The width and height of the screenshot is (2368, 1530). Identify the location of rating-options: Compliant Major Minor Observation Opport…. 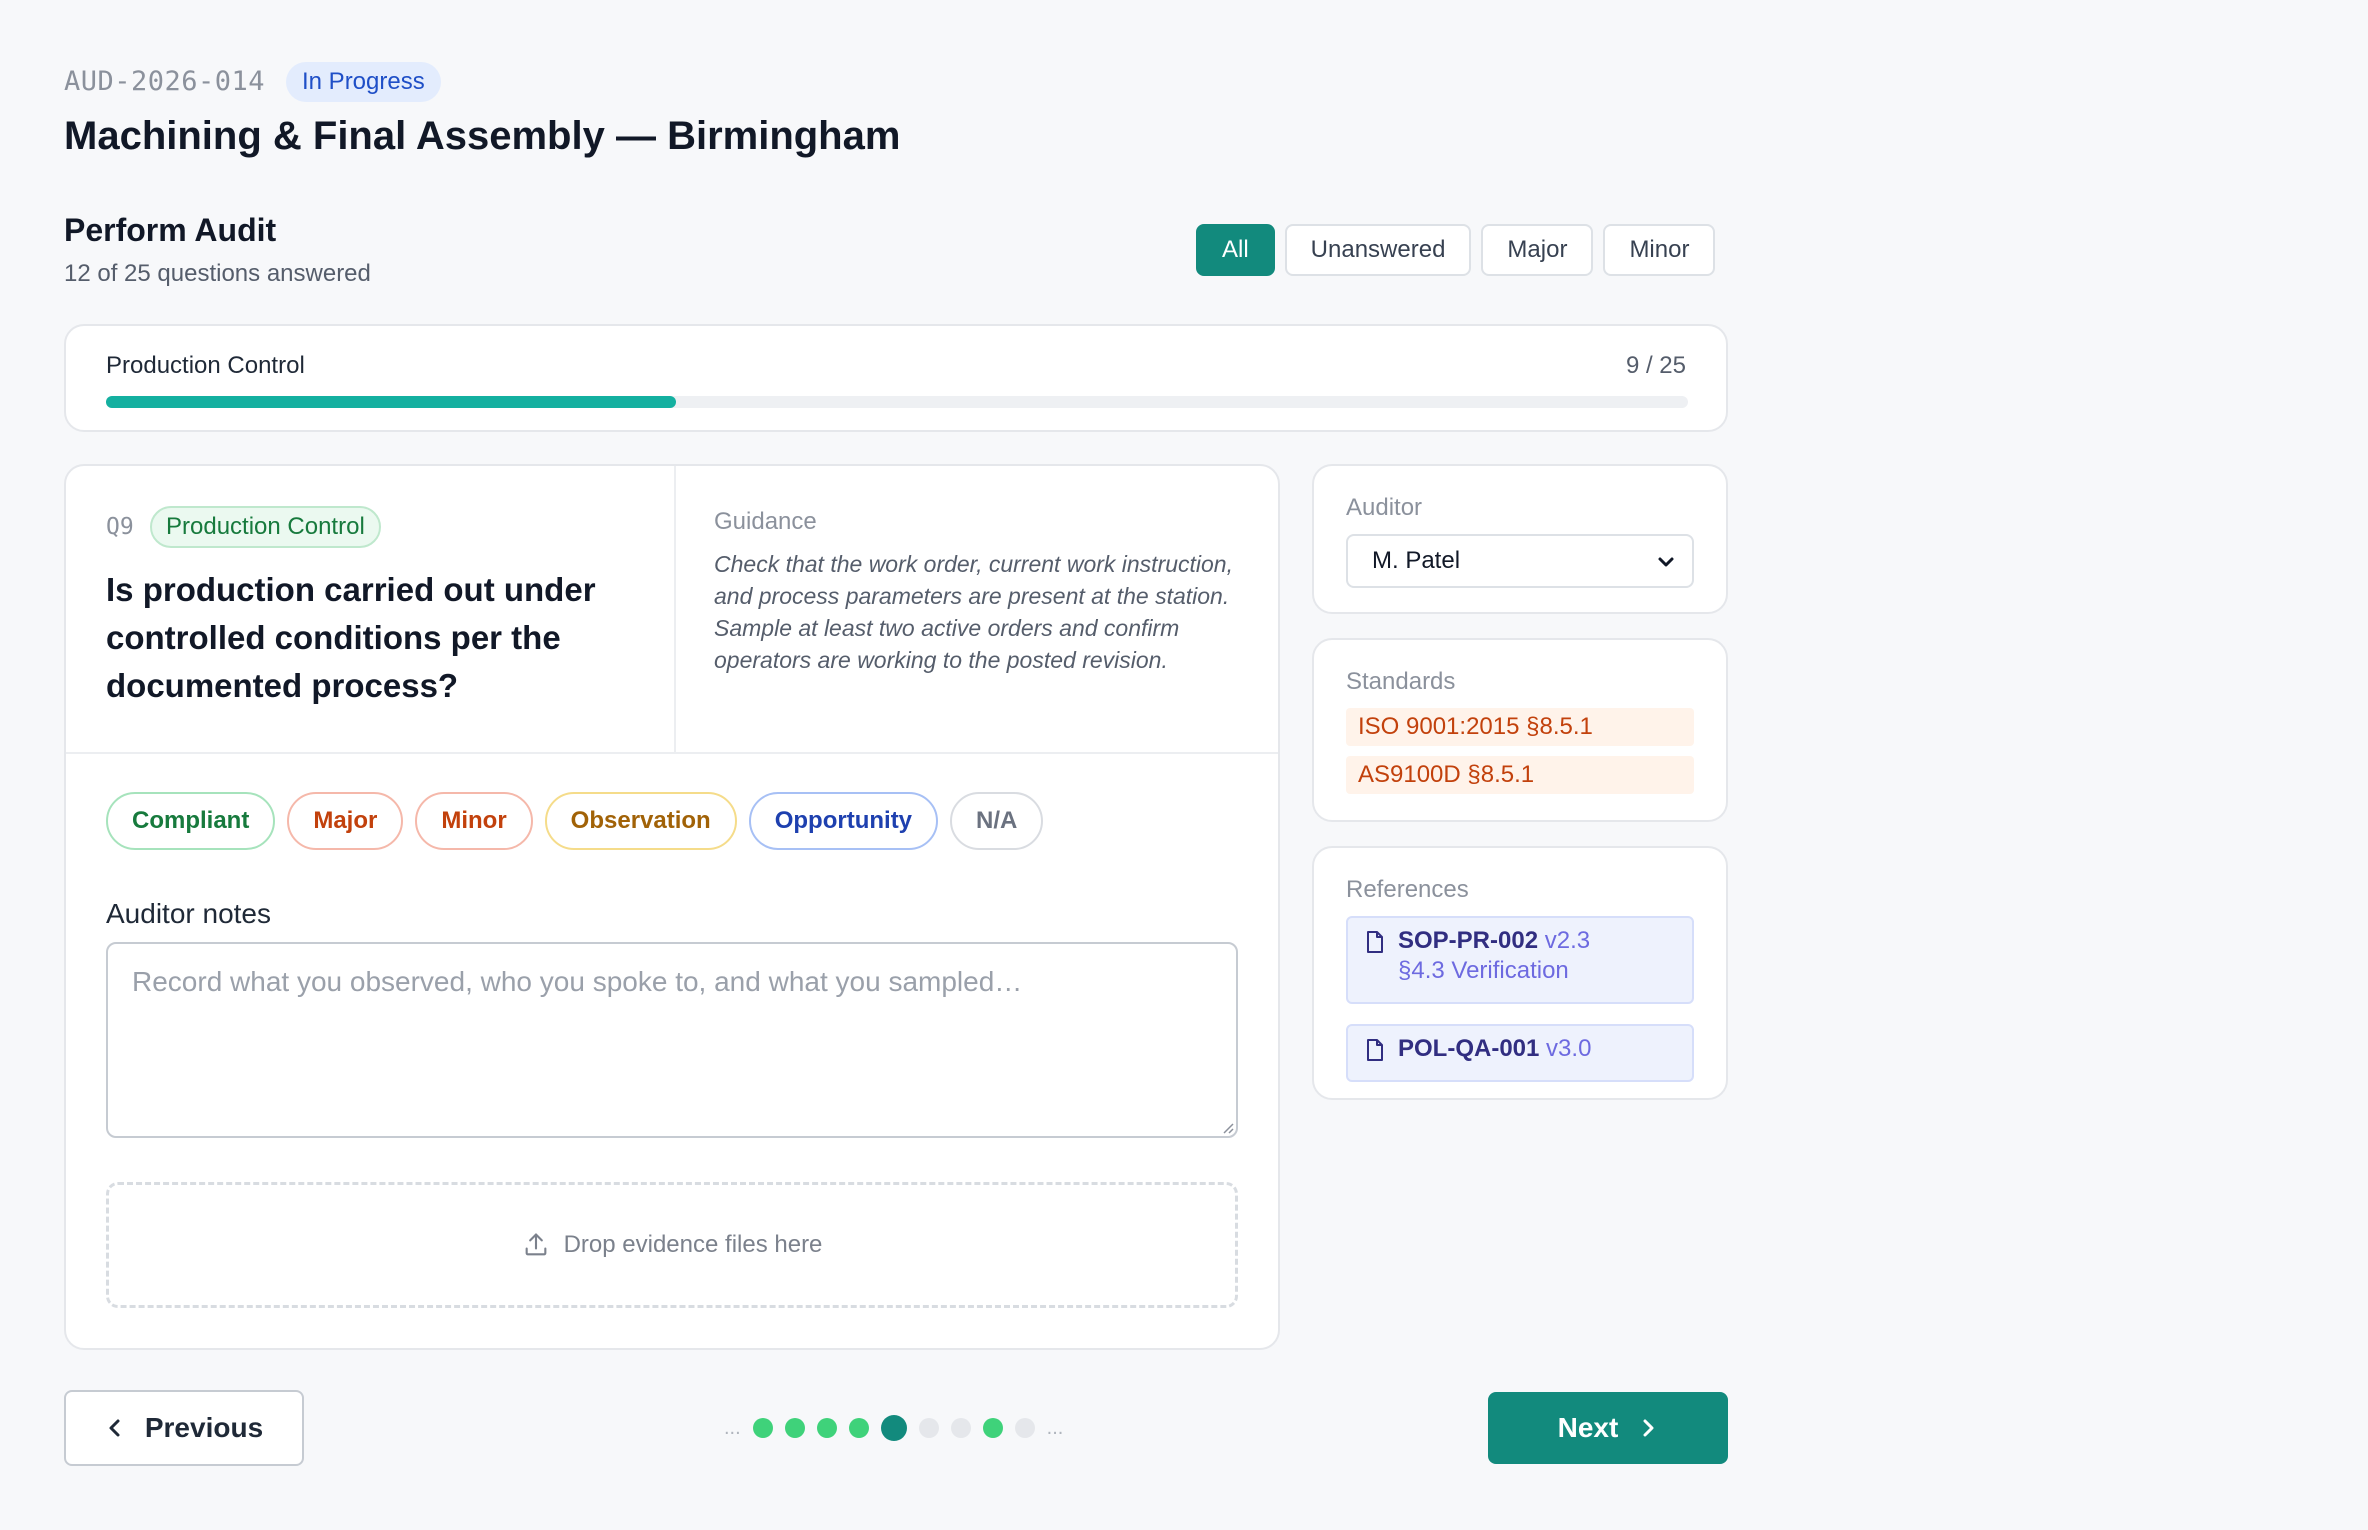
(575, 821).